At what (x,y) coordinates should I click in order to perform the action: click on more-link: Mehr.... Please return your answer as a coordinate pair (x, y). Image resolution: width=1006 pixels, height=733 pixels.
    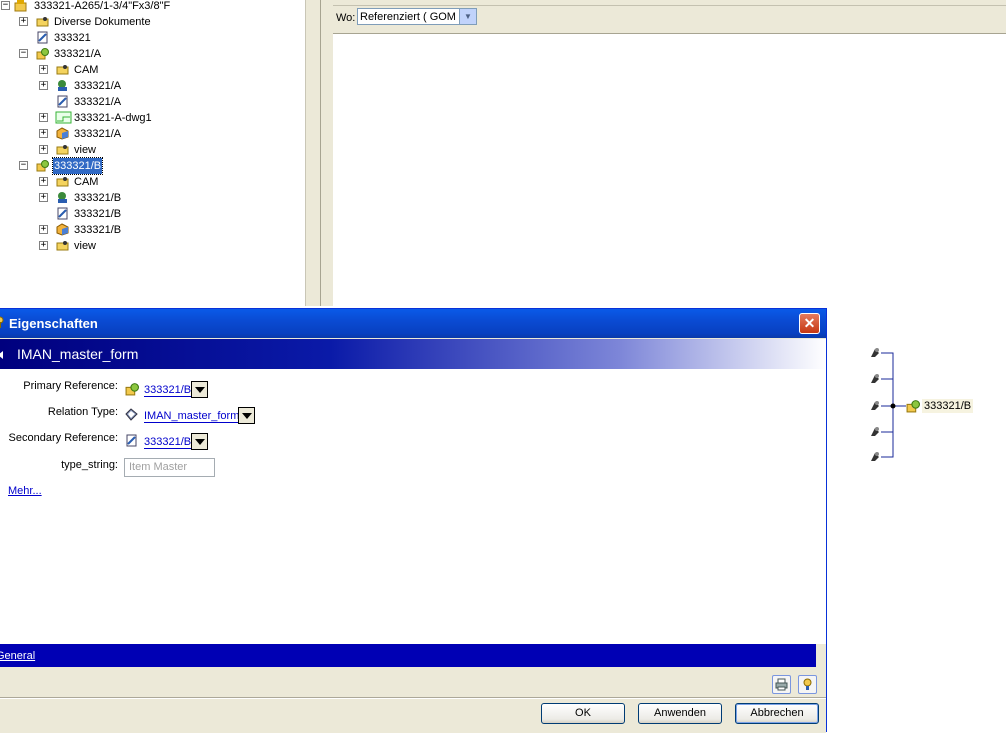
    Looking at the image, I should click on (25, 491).